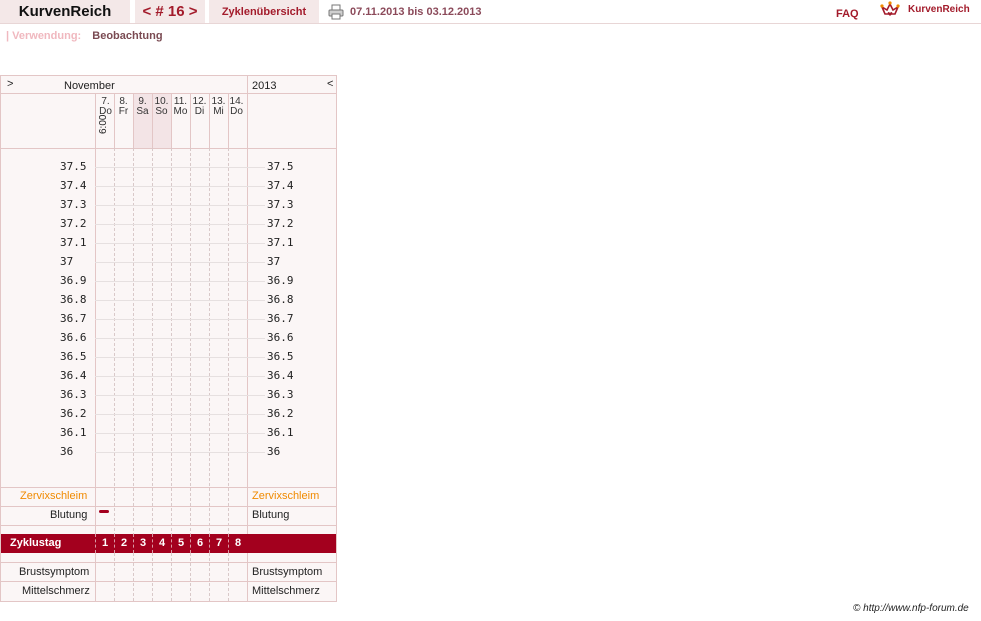  I want to click on temp-label-right: 37.1, so click(280, 242).